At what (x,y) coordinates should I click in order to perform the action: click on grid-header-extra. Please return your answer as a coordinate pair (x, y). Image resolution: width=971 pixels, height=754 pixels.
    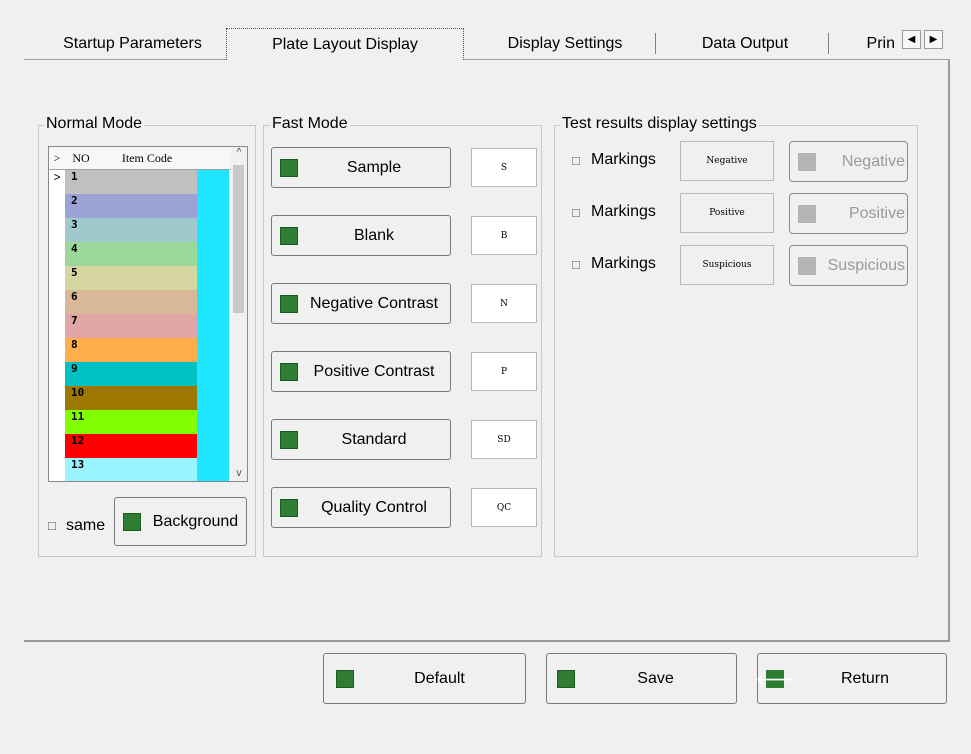
    Looking at the image, I should click on (214, 158).